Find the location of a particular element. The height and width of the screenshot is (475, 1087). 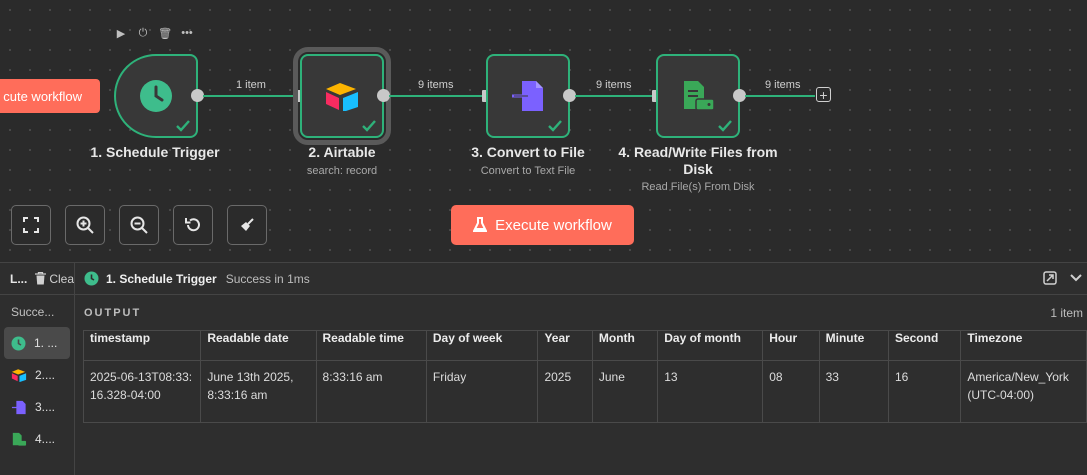

reset-zoom-button is located at coordinates (193, 225).